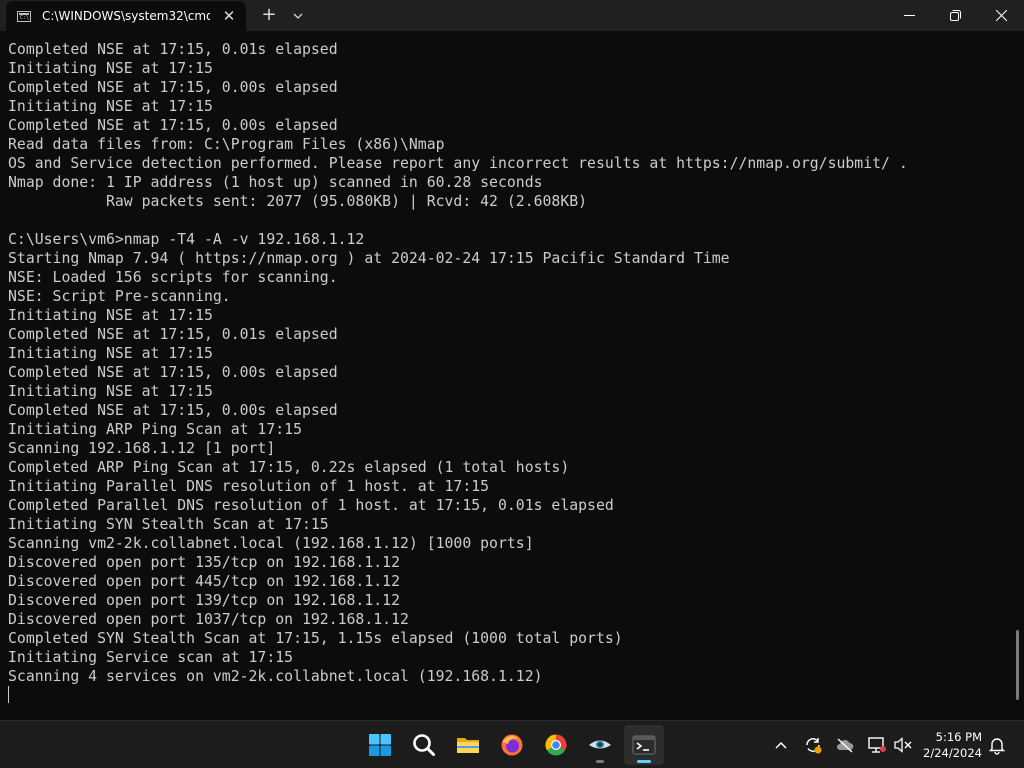 The height and width of the screenshot is (768, 1024). I want to click on taskbar: 5:16 PM 2/24/2024, so click(512, 744).